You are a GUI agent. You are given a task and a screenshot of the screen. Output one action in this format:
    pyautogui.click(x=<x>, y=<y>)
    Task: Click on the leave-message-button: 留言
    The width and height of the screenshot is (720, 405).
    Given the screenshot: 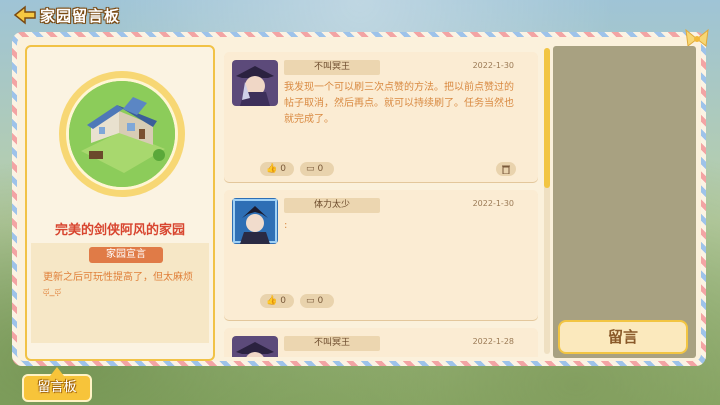 What is the action you would take?
    pyautogui.click(x=623, y=337)
    